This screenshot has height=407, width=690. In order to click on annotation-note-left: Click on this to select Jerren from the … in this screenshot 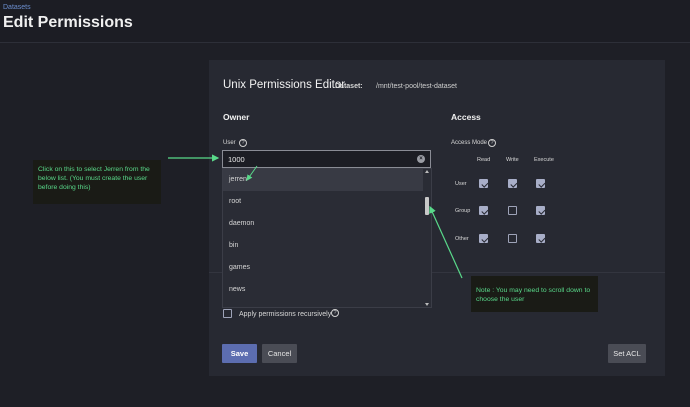, I will do `click(97, 182)`.